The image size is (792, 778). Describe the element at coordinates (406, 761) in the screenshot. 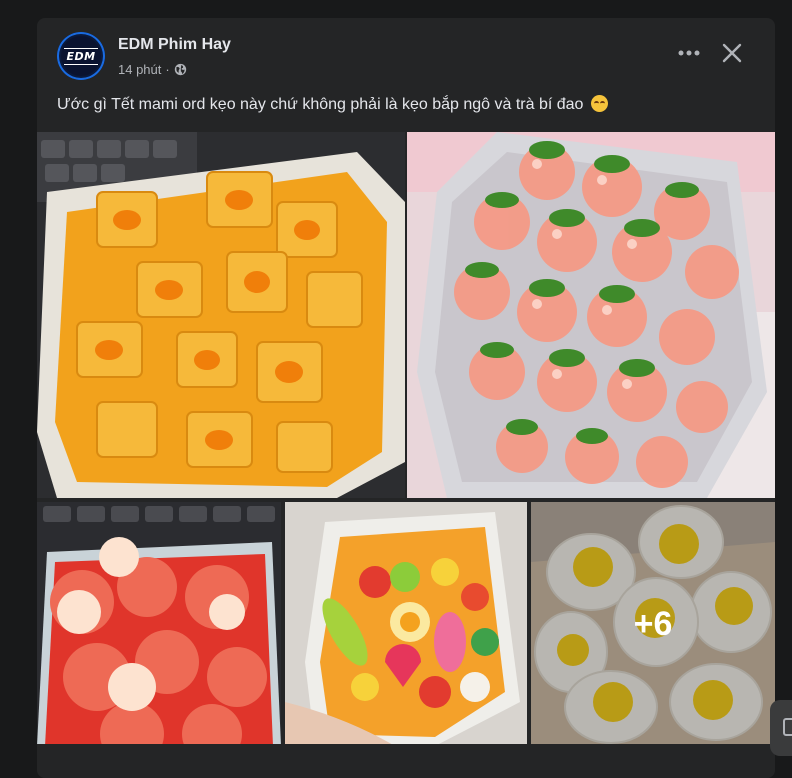

I see `post-footer` at that location.